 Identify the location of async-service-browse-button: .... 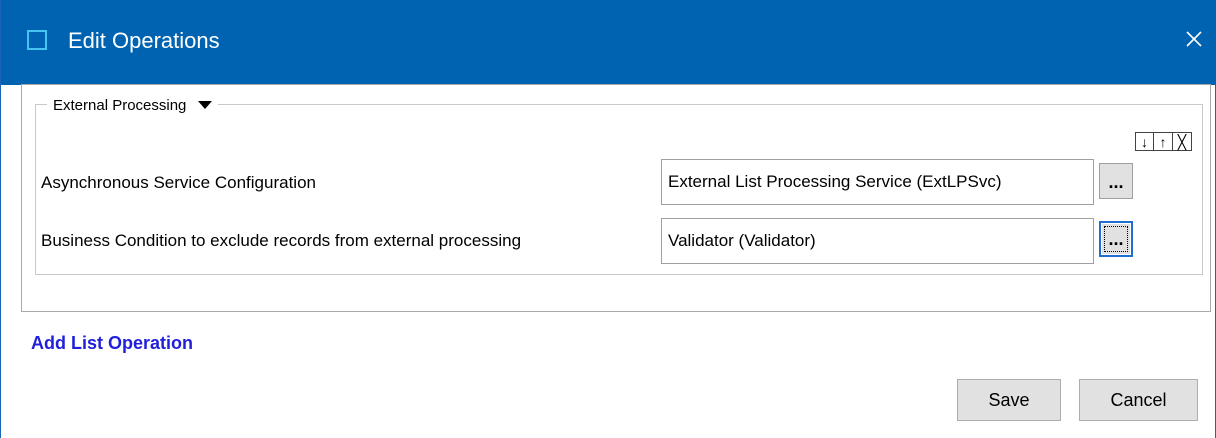
(1116, 181).